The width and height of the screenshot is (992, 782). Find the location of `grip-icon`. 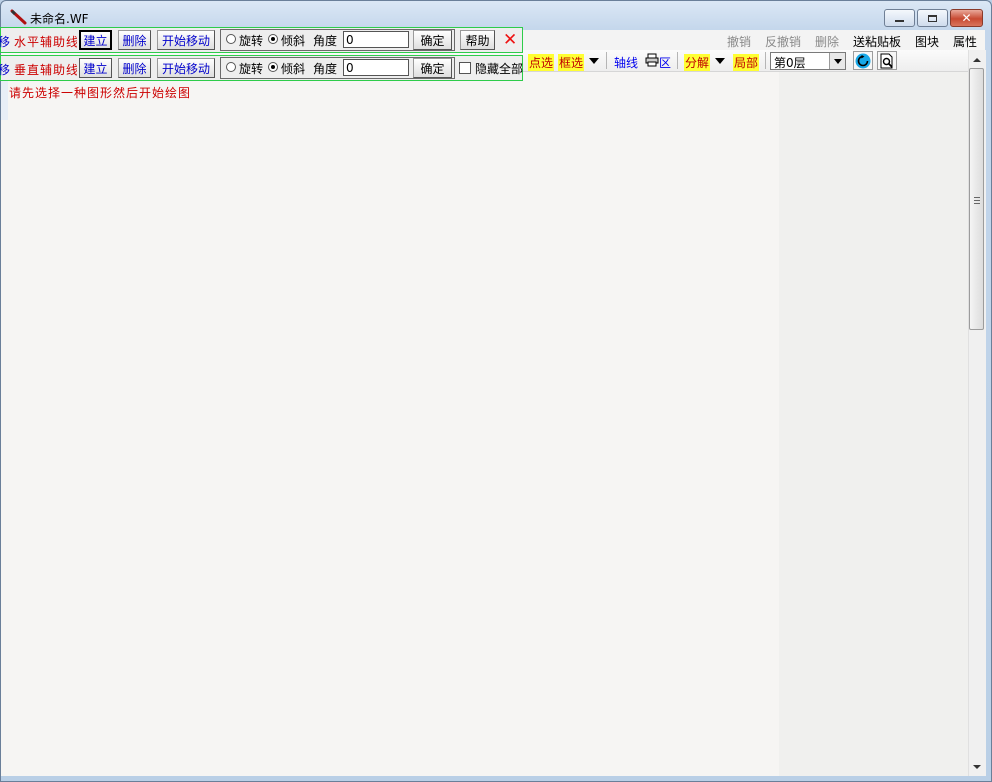

grip-icon is located at coordinates (977, 201).